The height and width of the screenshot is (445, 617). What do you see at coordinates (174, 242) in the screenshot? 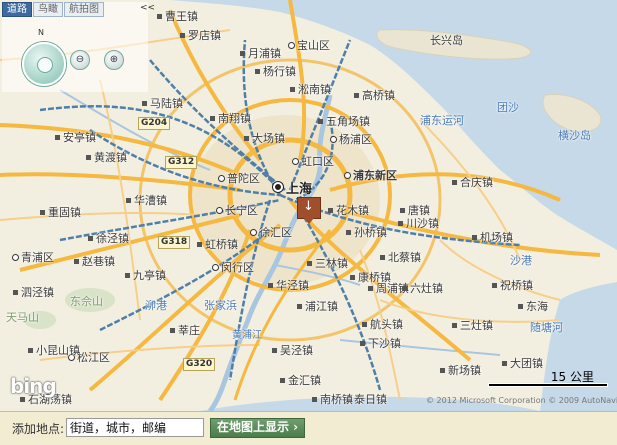
I see `highway-shield: G318` at bounding box center [174, 242].